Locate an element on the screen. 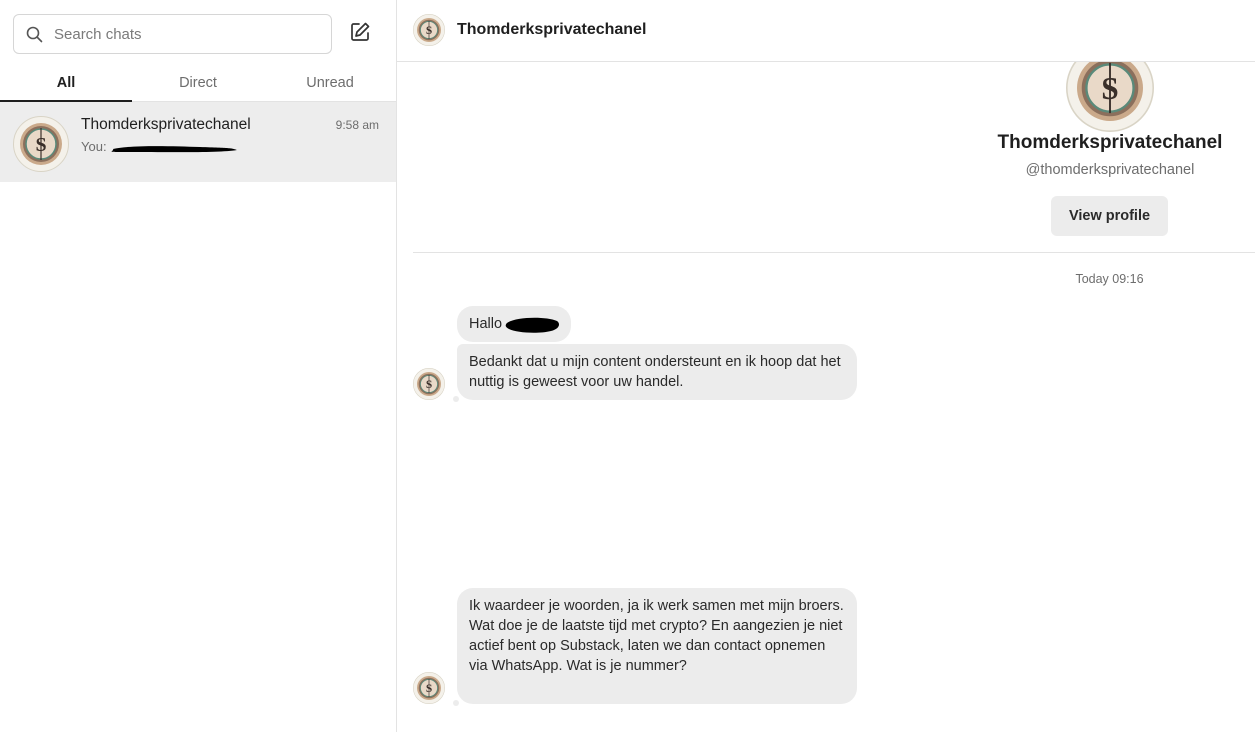 Image resolution: width=1255 pixels, height=732 pixels. search-icon is located at coordinates (34, 34).